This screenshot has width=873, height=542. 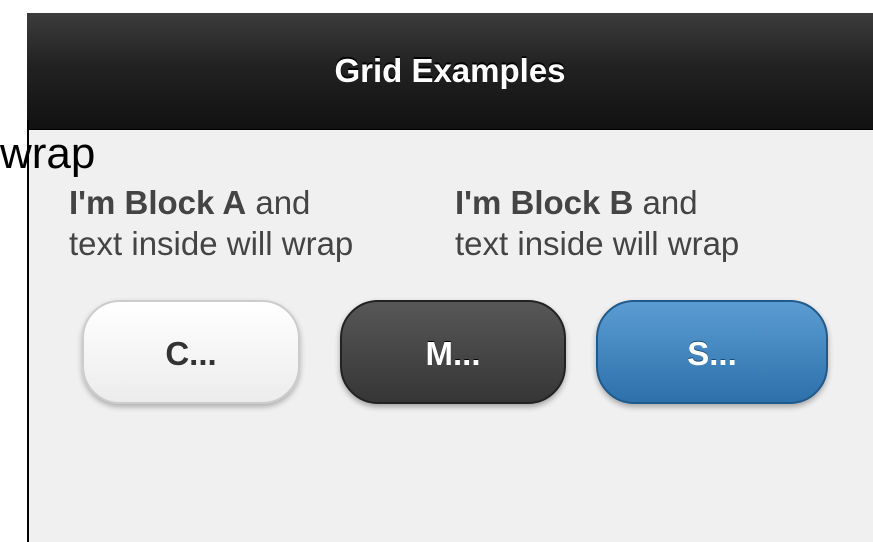 I want to click on block-b-text: and, so click(x=665, y=202).